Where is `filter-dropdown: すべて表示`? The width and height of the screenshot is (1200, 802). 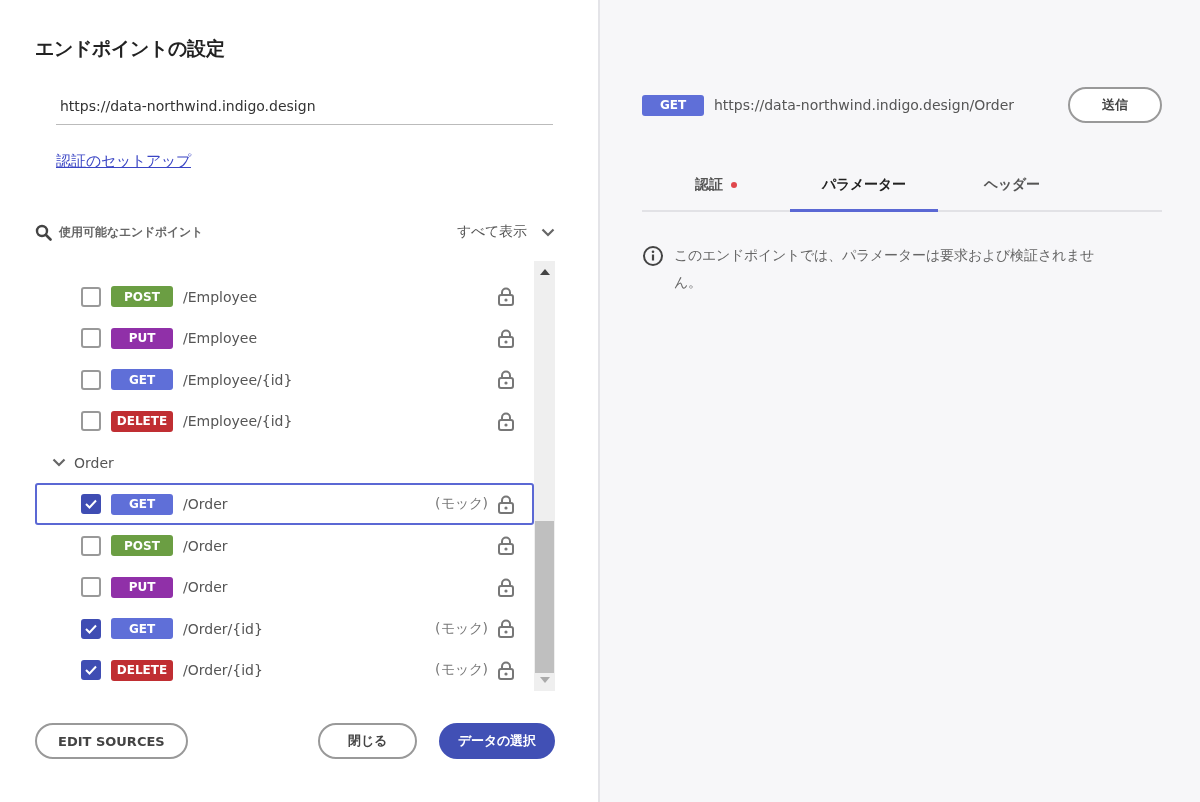 filter-dropdown: すべて表示 is located at coordinates (506, 232).